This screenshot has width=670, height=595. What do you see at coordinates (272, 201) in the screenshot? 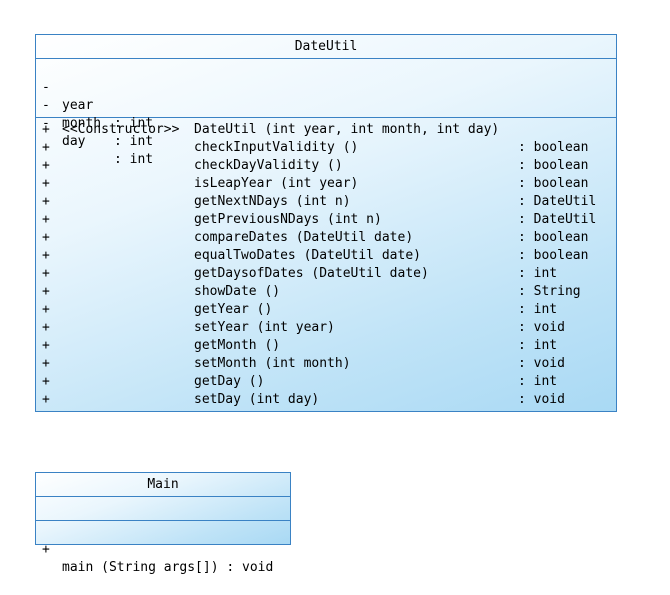
I see `operation-signature: getNextNDays (int n)` at bounding box center [272, 201].